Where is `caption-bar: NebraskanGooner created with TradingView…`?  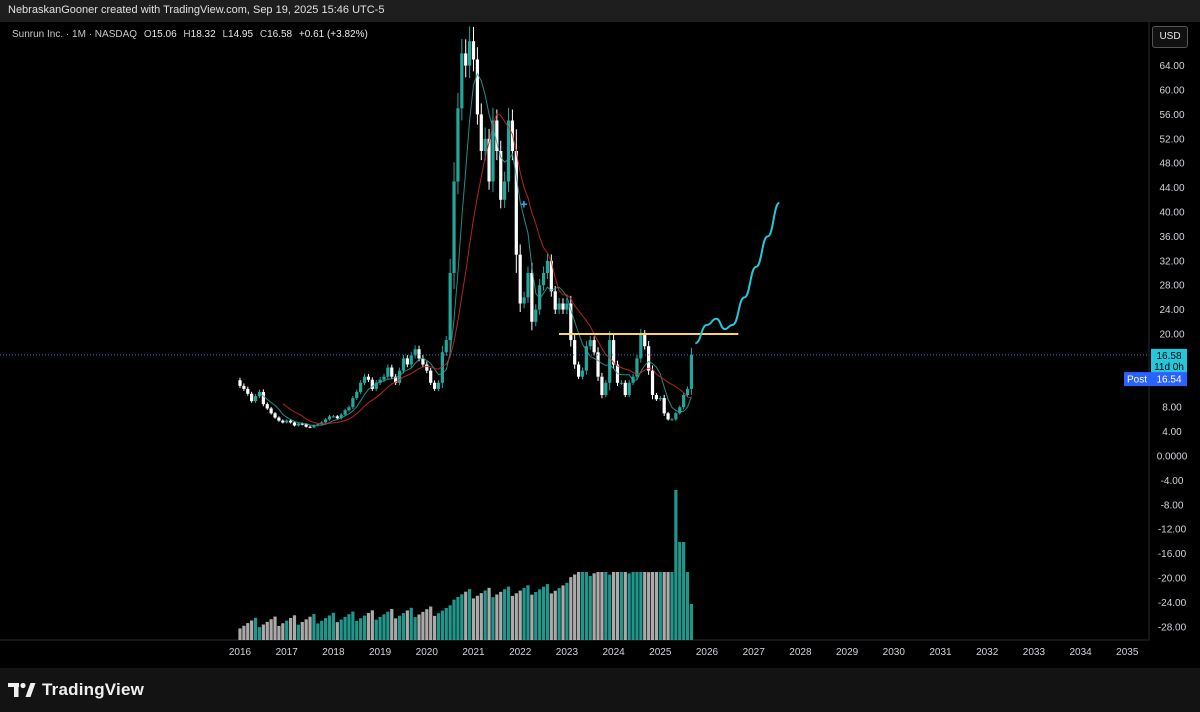
caption-bar: NebraskanGooner created with TradingView… is located at coordinates (600, 11).